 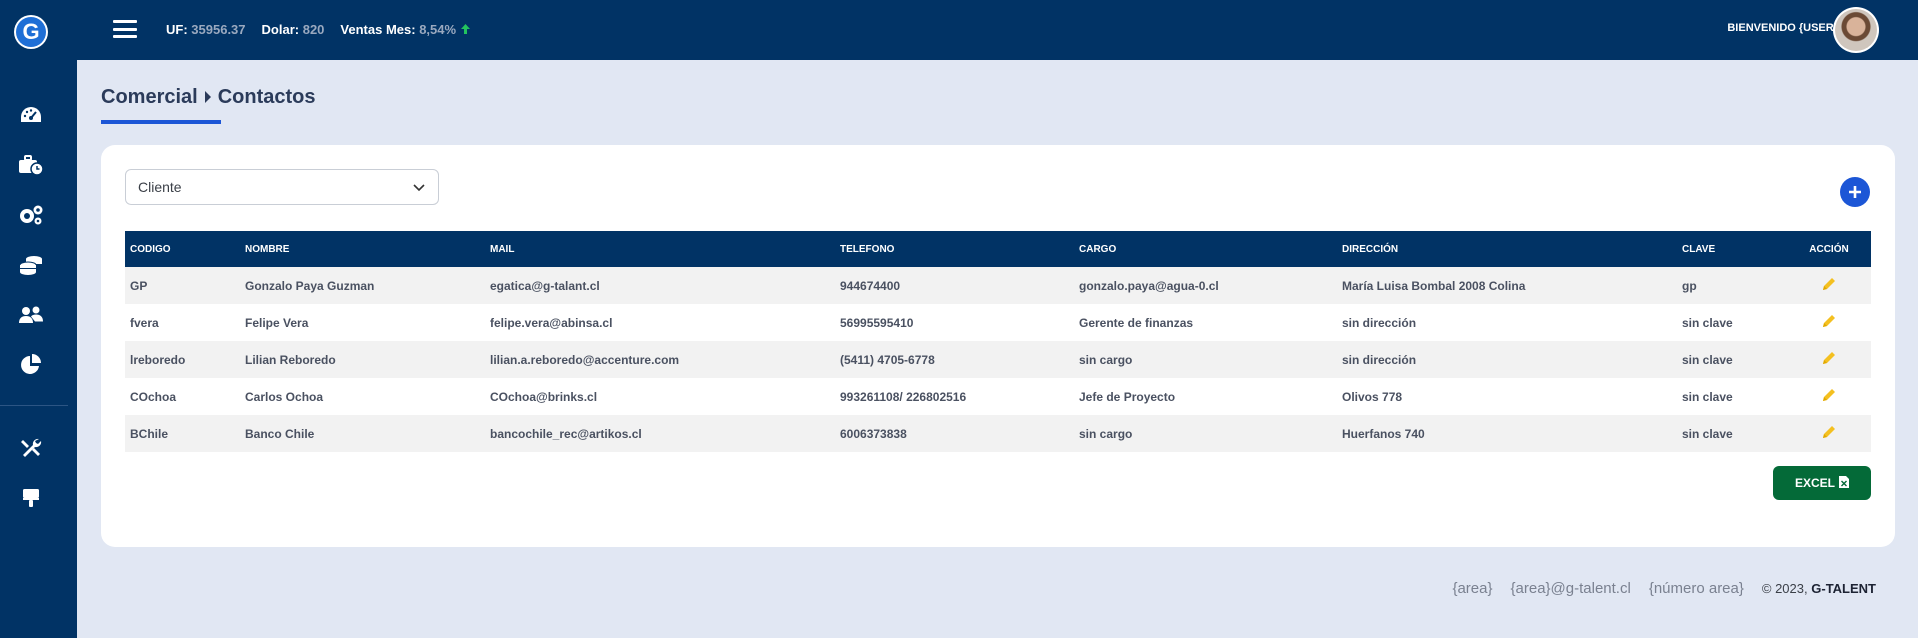 I want to click on cell-cargo: Gerente de finanzas, so click(x=1136, y=322).